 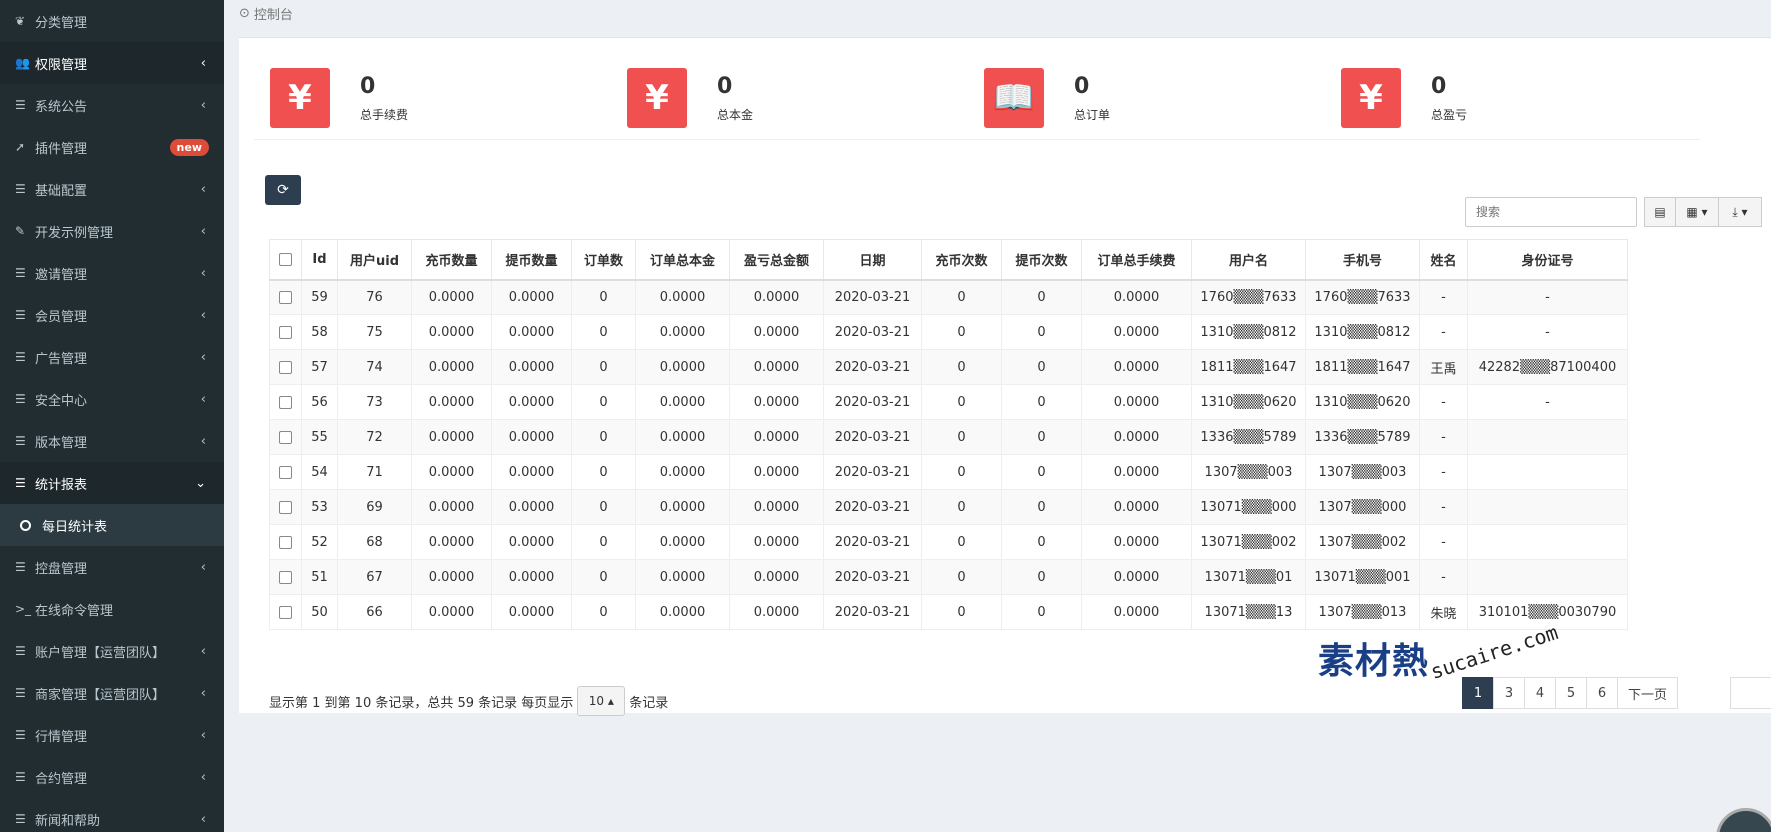 What do you see at coordinates (1750, 693) in the screenshot?
I see `page-jump-input` at bounding box center [1750, 693].